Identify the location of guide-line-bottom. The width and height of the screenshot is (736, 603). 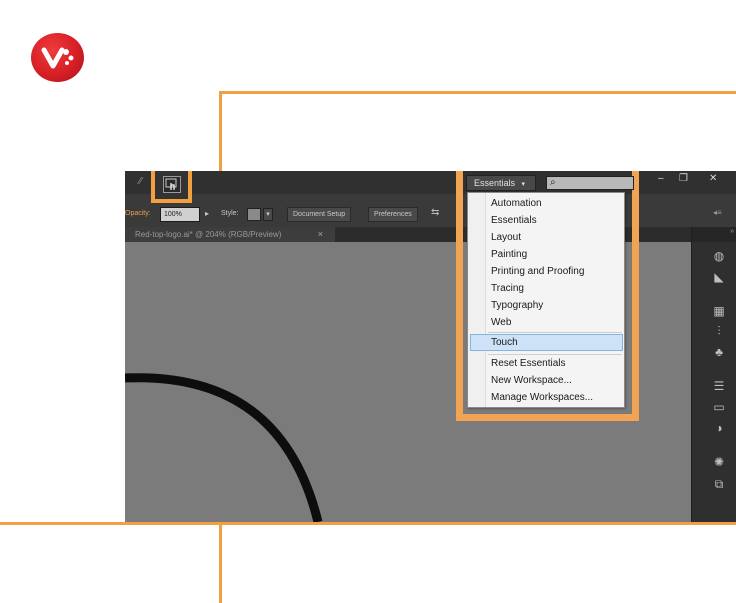
(368, 523).